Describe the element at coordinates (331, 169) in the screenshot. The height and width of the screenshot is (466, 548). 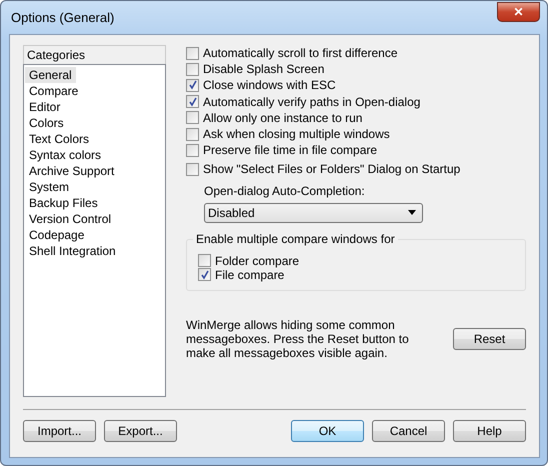
I see `checkbox-label: Show "Select Files or Folders" Dialog on Startup` at that location.